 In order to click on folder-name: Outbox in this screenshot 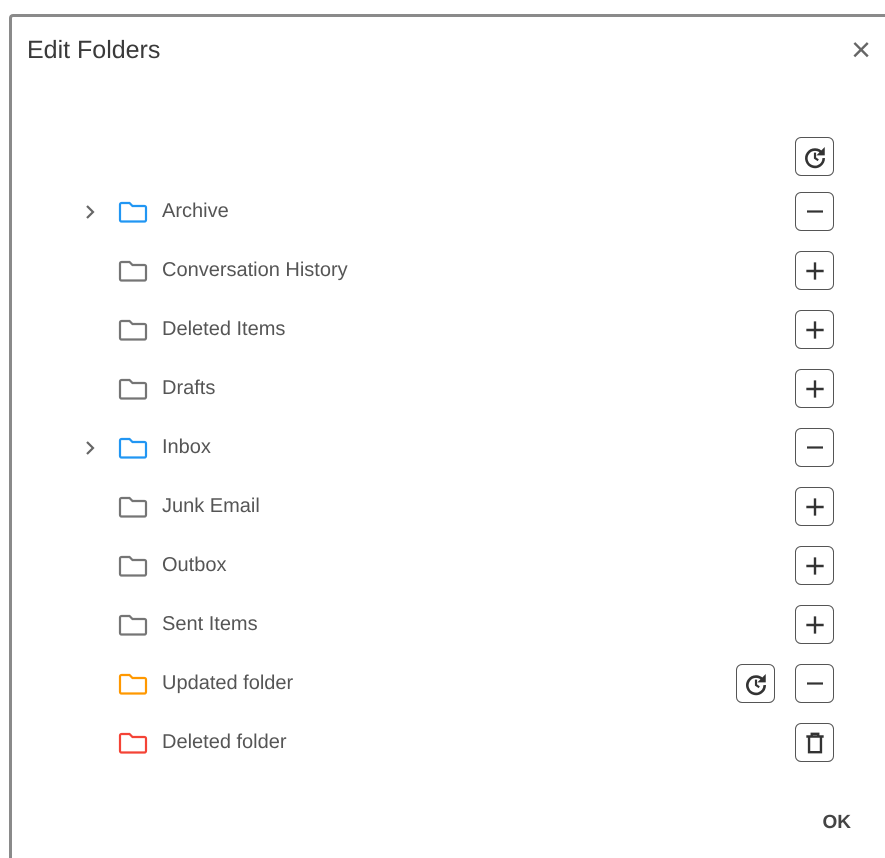, I will do `click(195, 565)`.